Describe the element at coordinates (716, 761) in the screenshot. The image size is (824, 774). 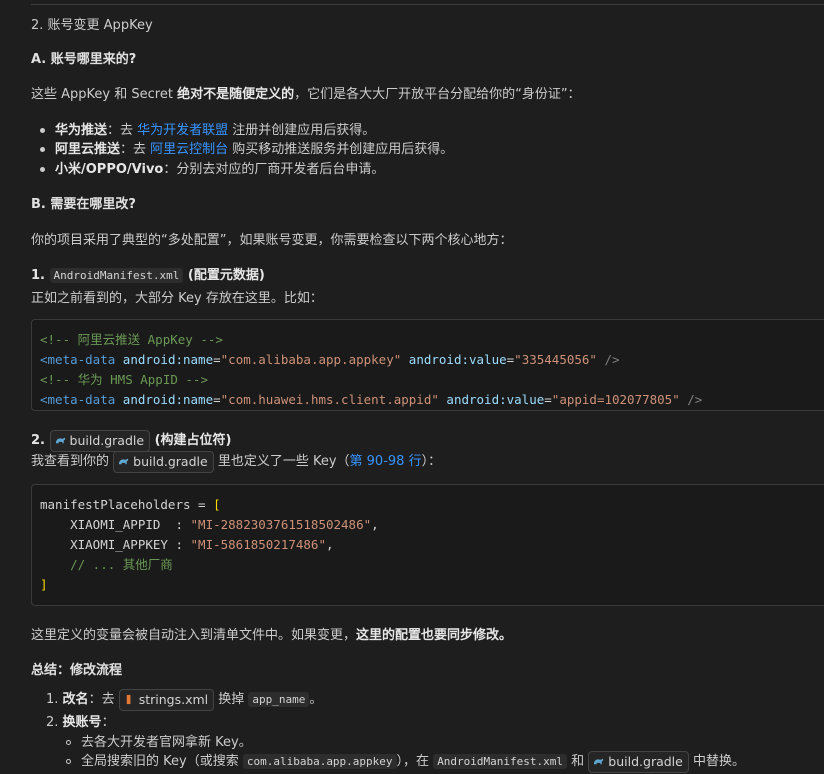
I see `subitem-text: 中替换。` at that location.